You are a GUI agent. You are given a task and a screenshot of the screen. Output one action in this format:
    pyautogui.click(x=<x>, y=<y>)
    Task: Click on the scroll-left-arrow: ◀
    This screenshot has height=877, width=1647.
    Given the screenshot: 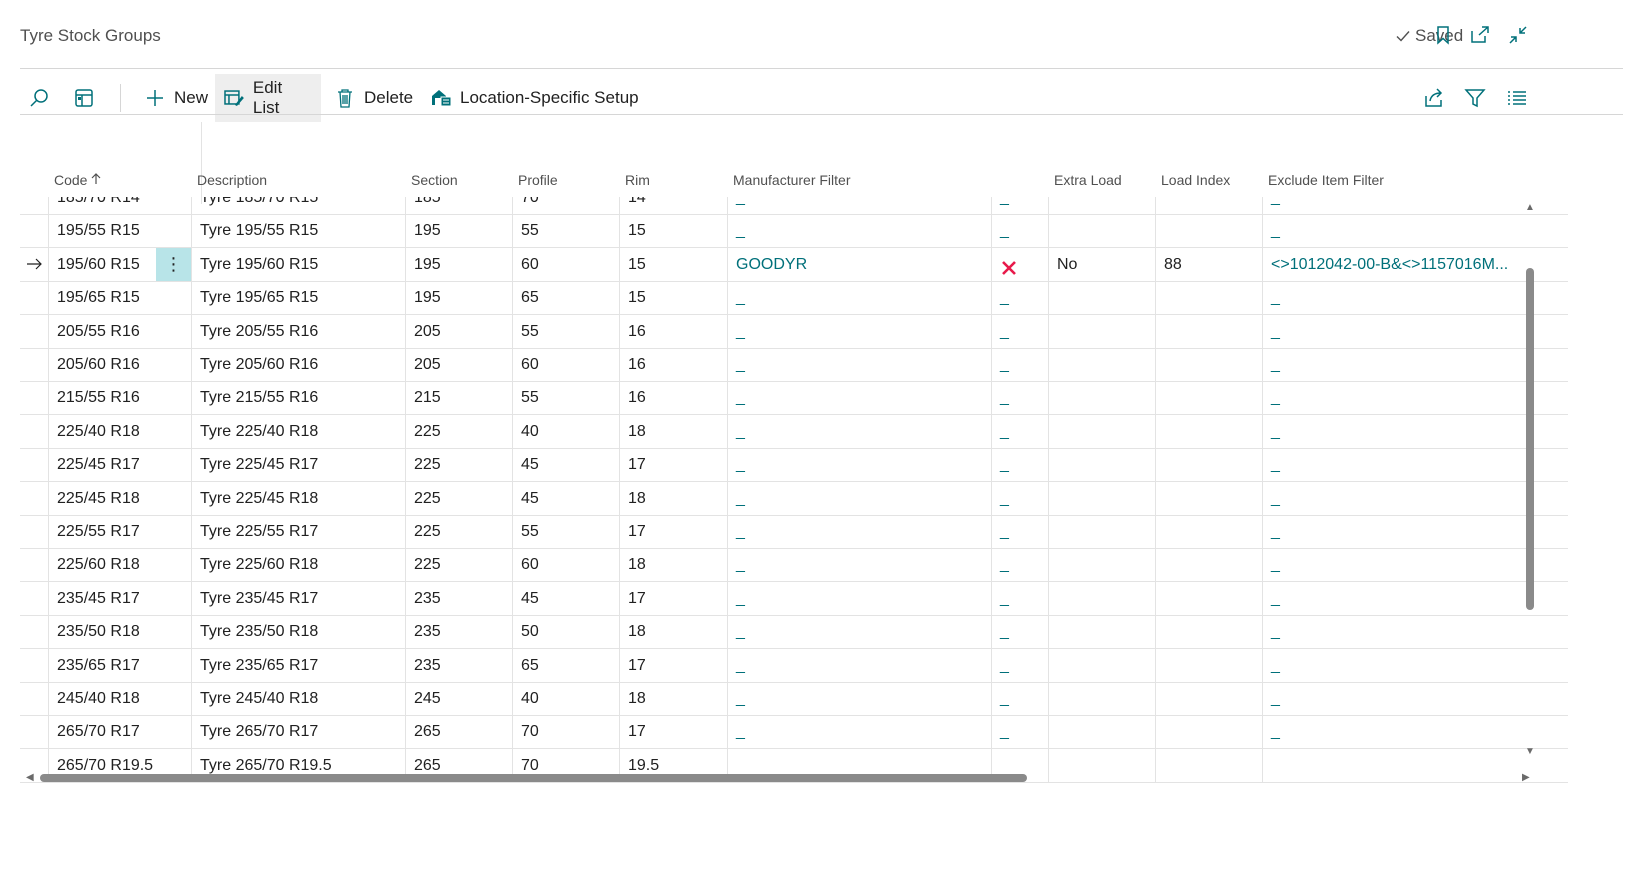 What is the action you would take?
    pyautogui.click(x=30, y=777)
    